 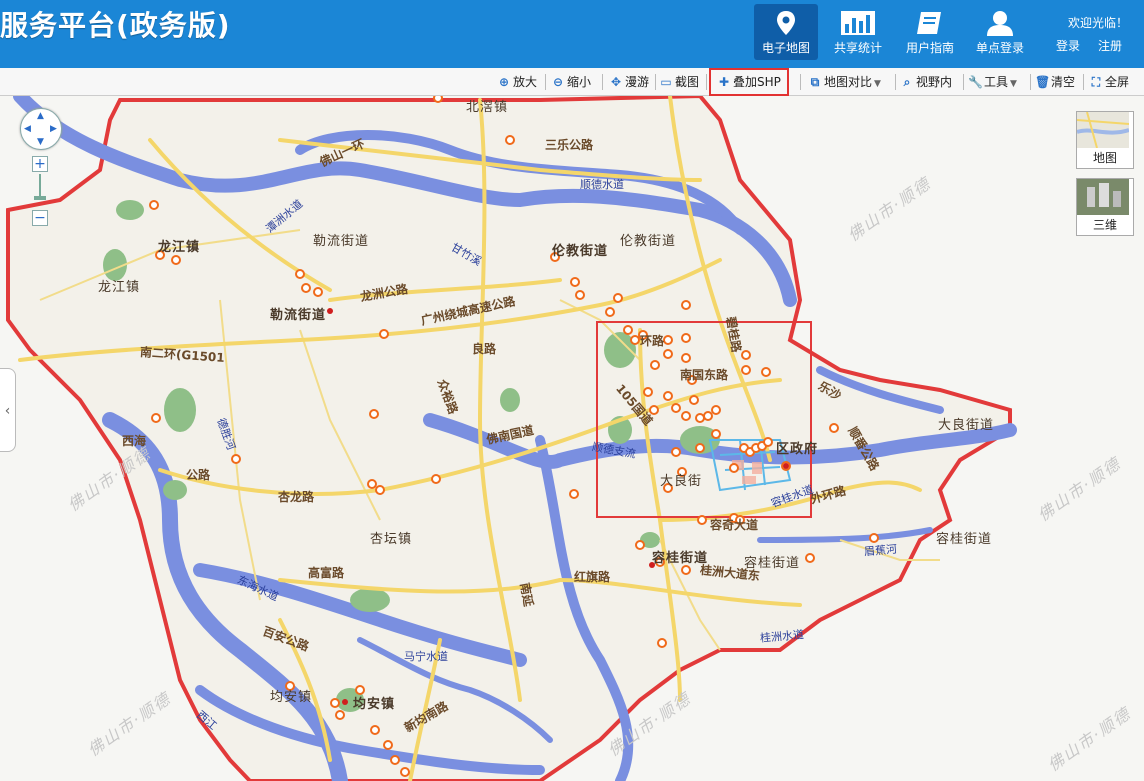 What do you see at coordinates (929, 48) in the screenshot?
I see `nav-label: 用户指南` at bounding box center [929, 48].